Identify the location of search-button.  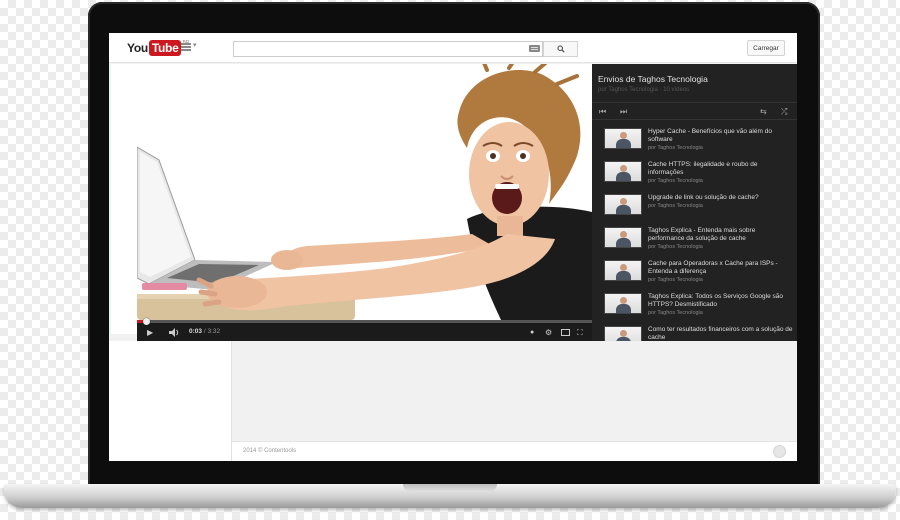
(560, 49).